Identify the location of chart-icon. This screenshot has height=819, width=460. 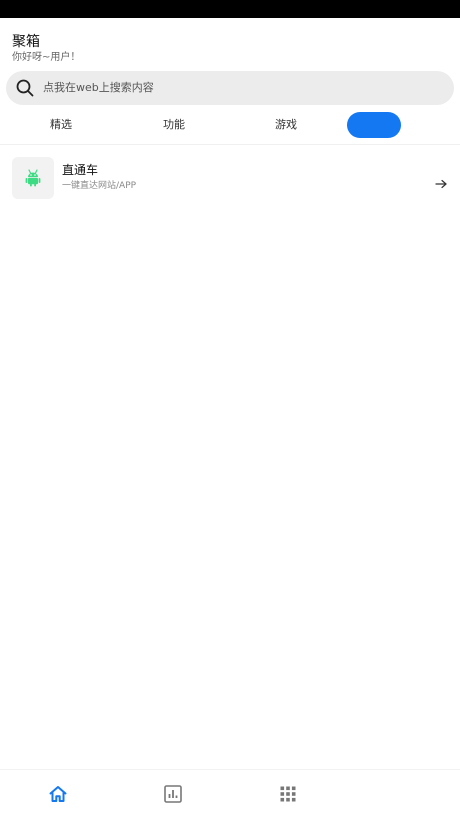
(173, 794).